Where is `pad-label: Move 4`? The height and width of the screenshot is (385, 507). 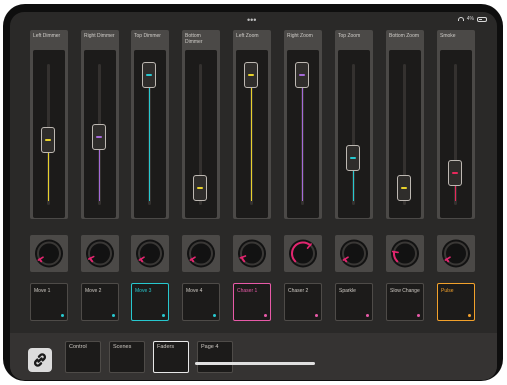
pad-label: Move 4 is located at coordinates (194, 291).